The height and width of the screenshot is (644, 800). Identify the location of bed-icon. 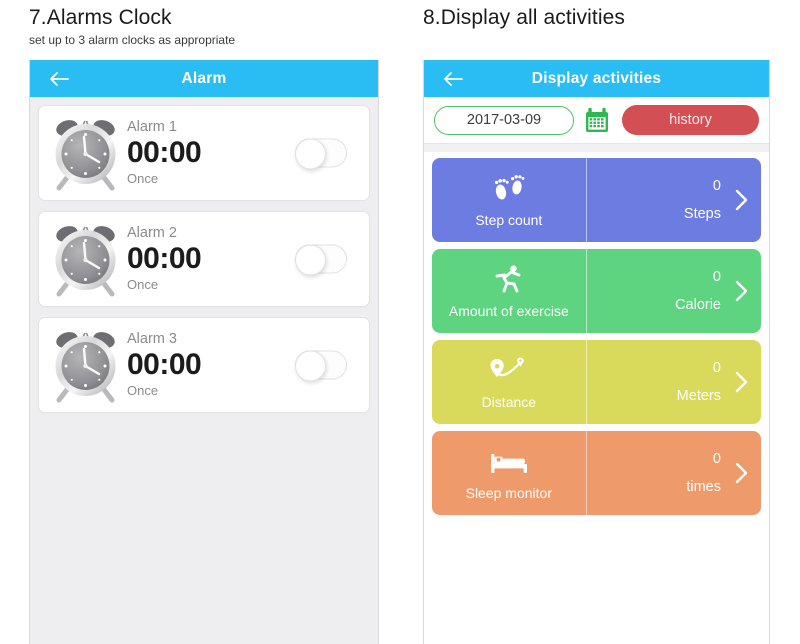
(509, 461).